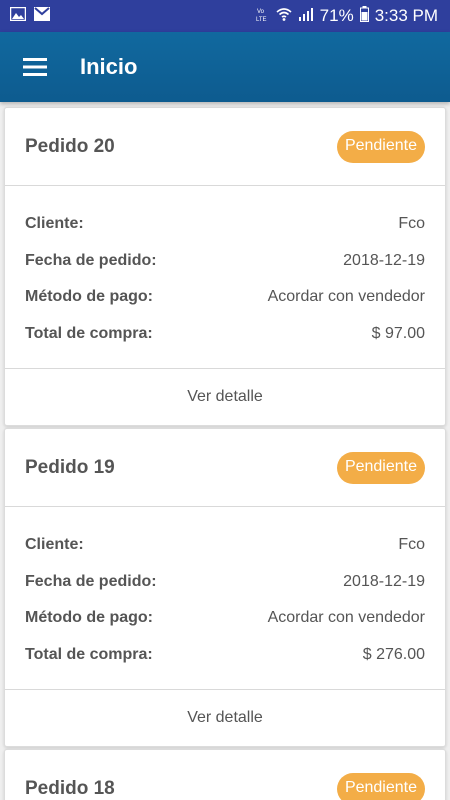  I want to click on order-card: Pedido 18 Pendiente, so click(225, 774).